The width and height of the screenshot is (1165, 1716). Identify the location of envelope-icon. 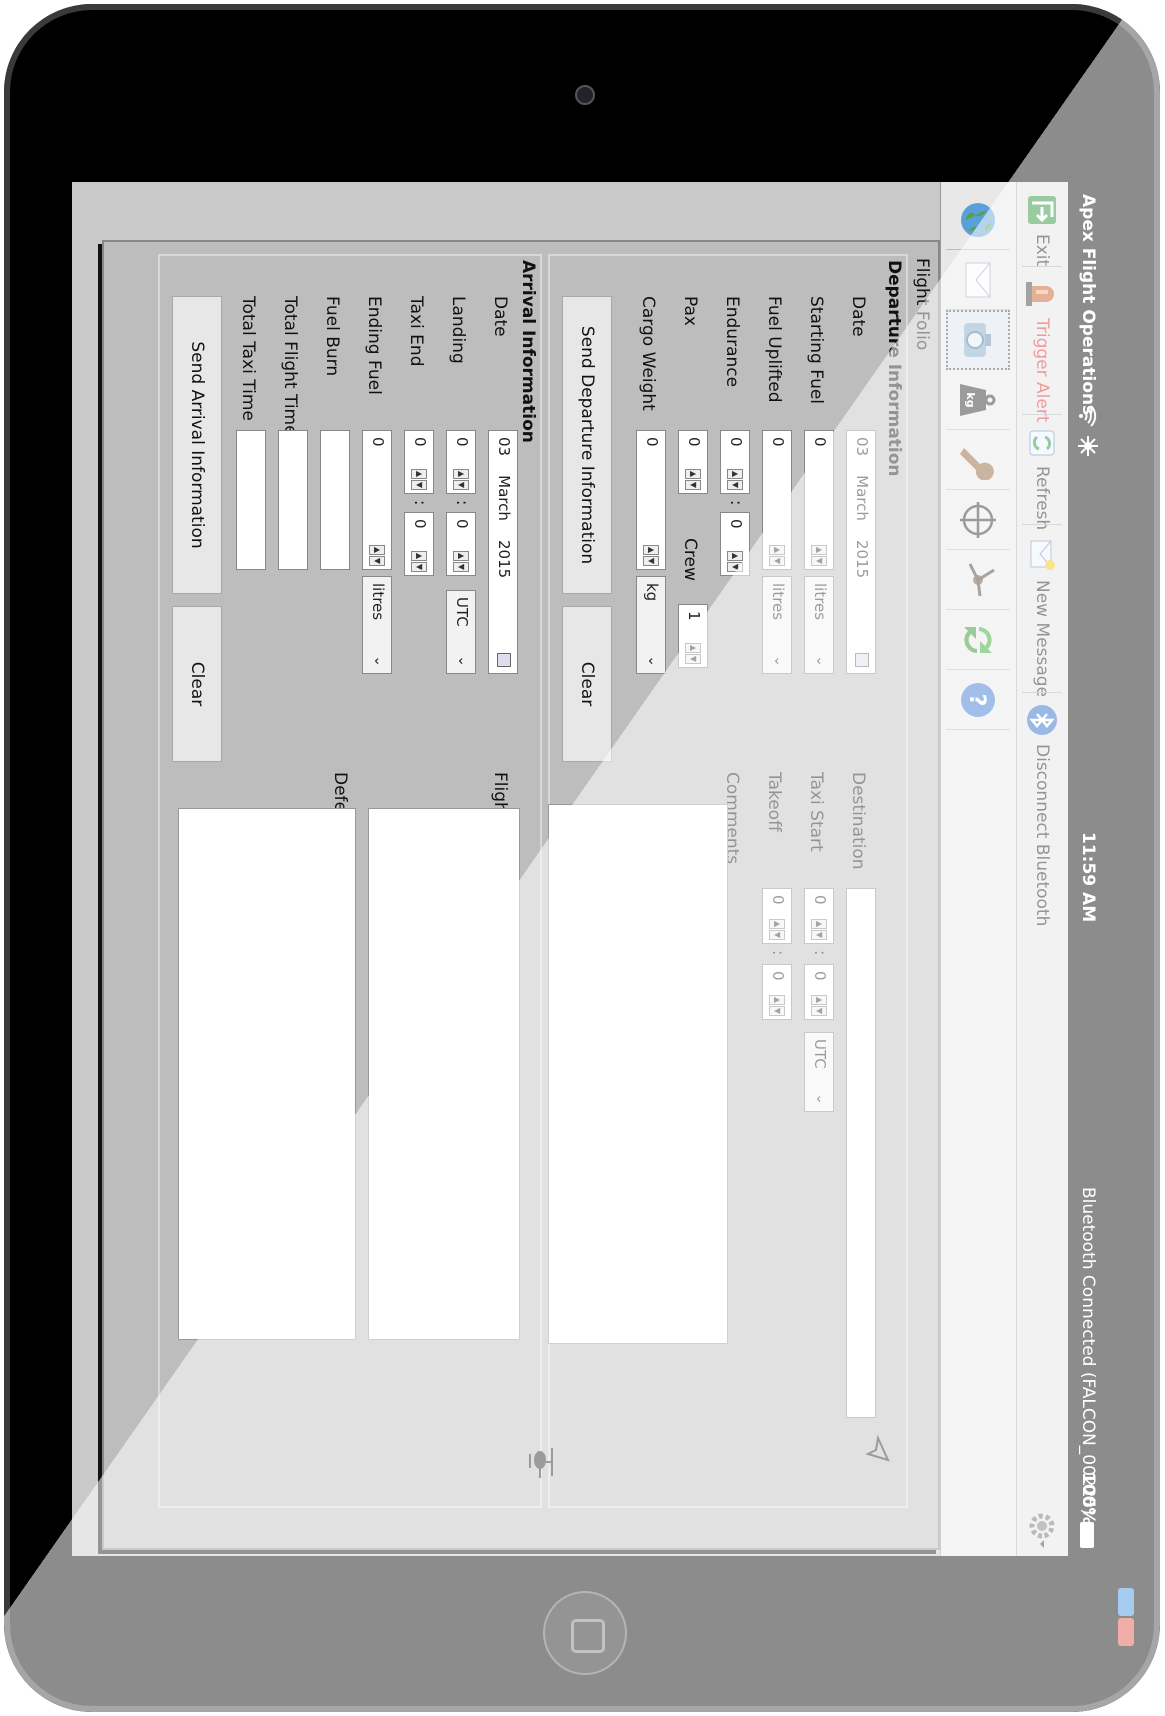
(978, 279).